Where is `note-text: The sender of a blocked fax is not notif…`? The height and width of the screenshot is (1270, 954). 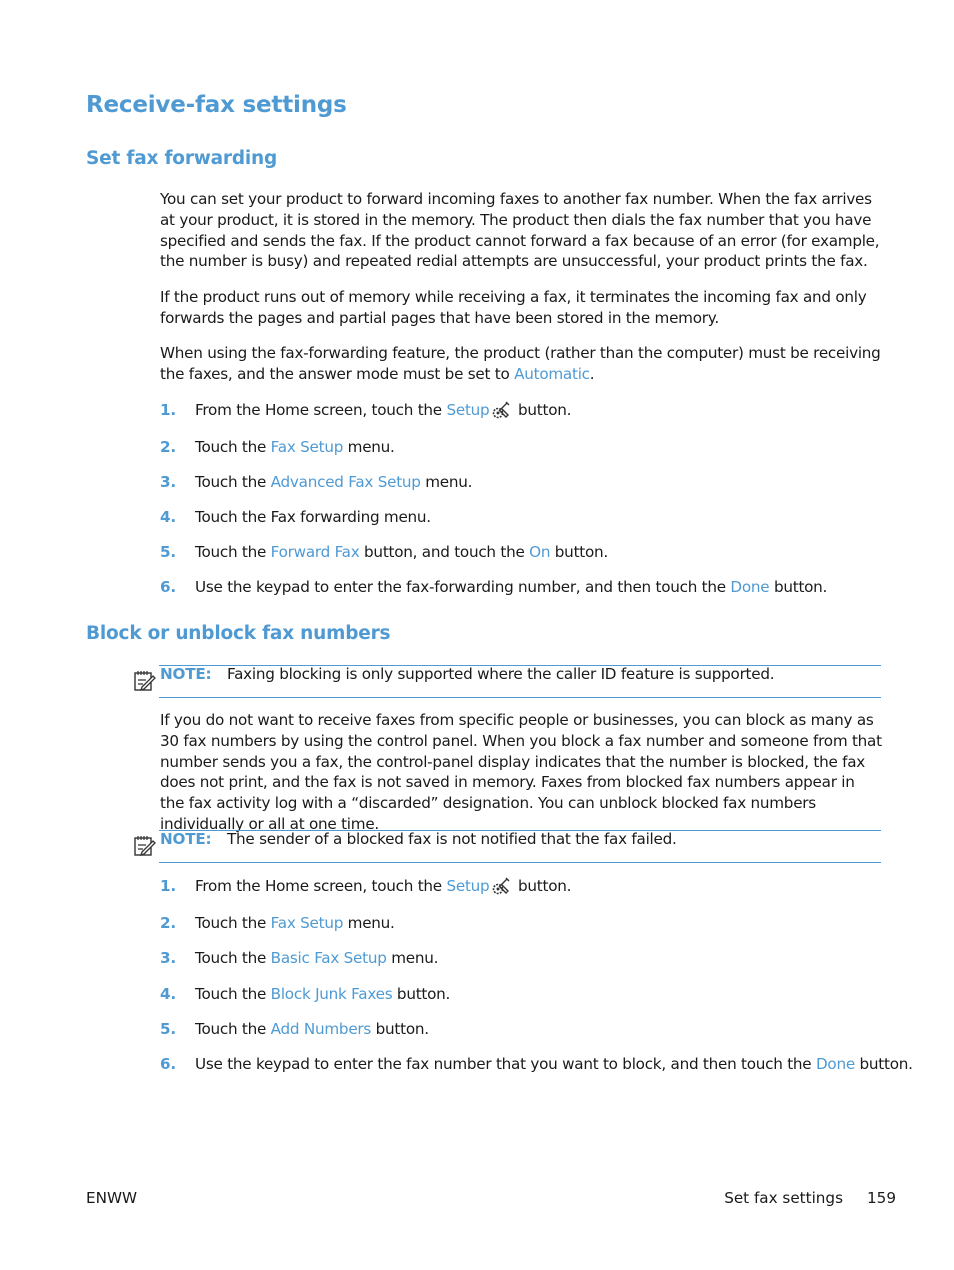
note-text: The sender of a blocked fax is not notif… is located at coordinates (452, 839).